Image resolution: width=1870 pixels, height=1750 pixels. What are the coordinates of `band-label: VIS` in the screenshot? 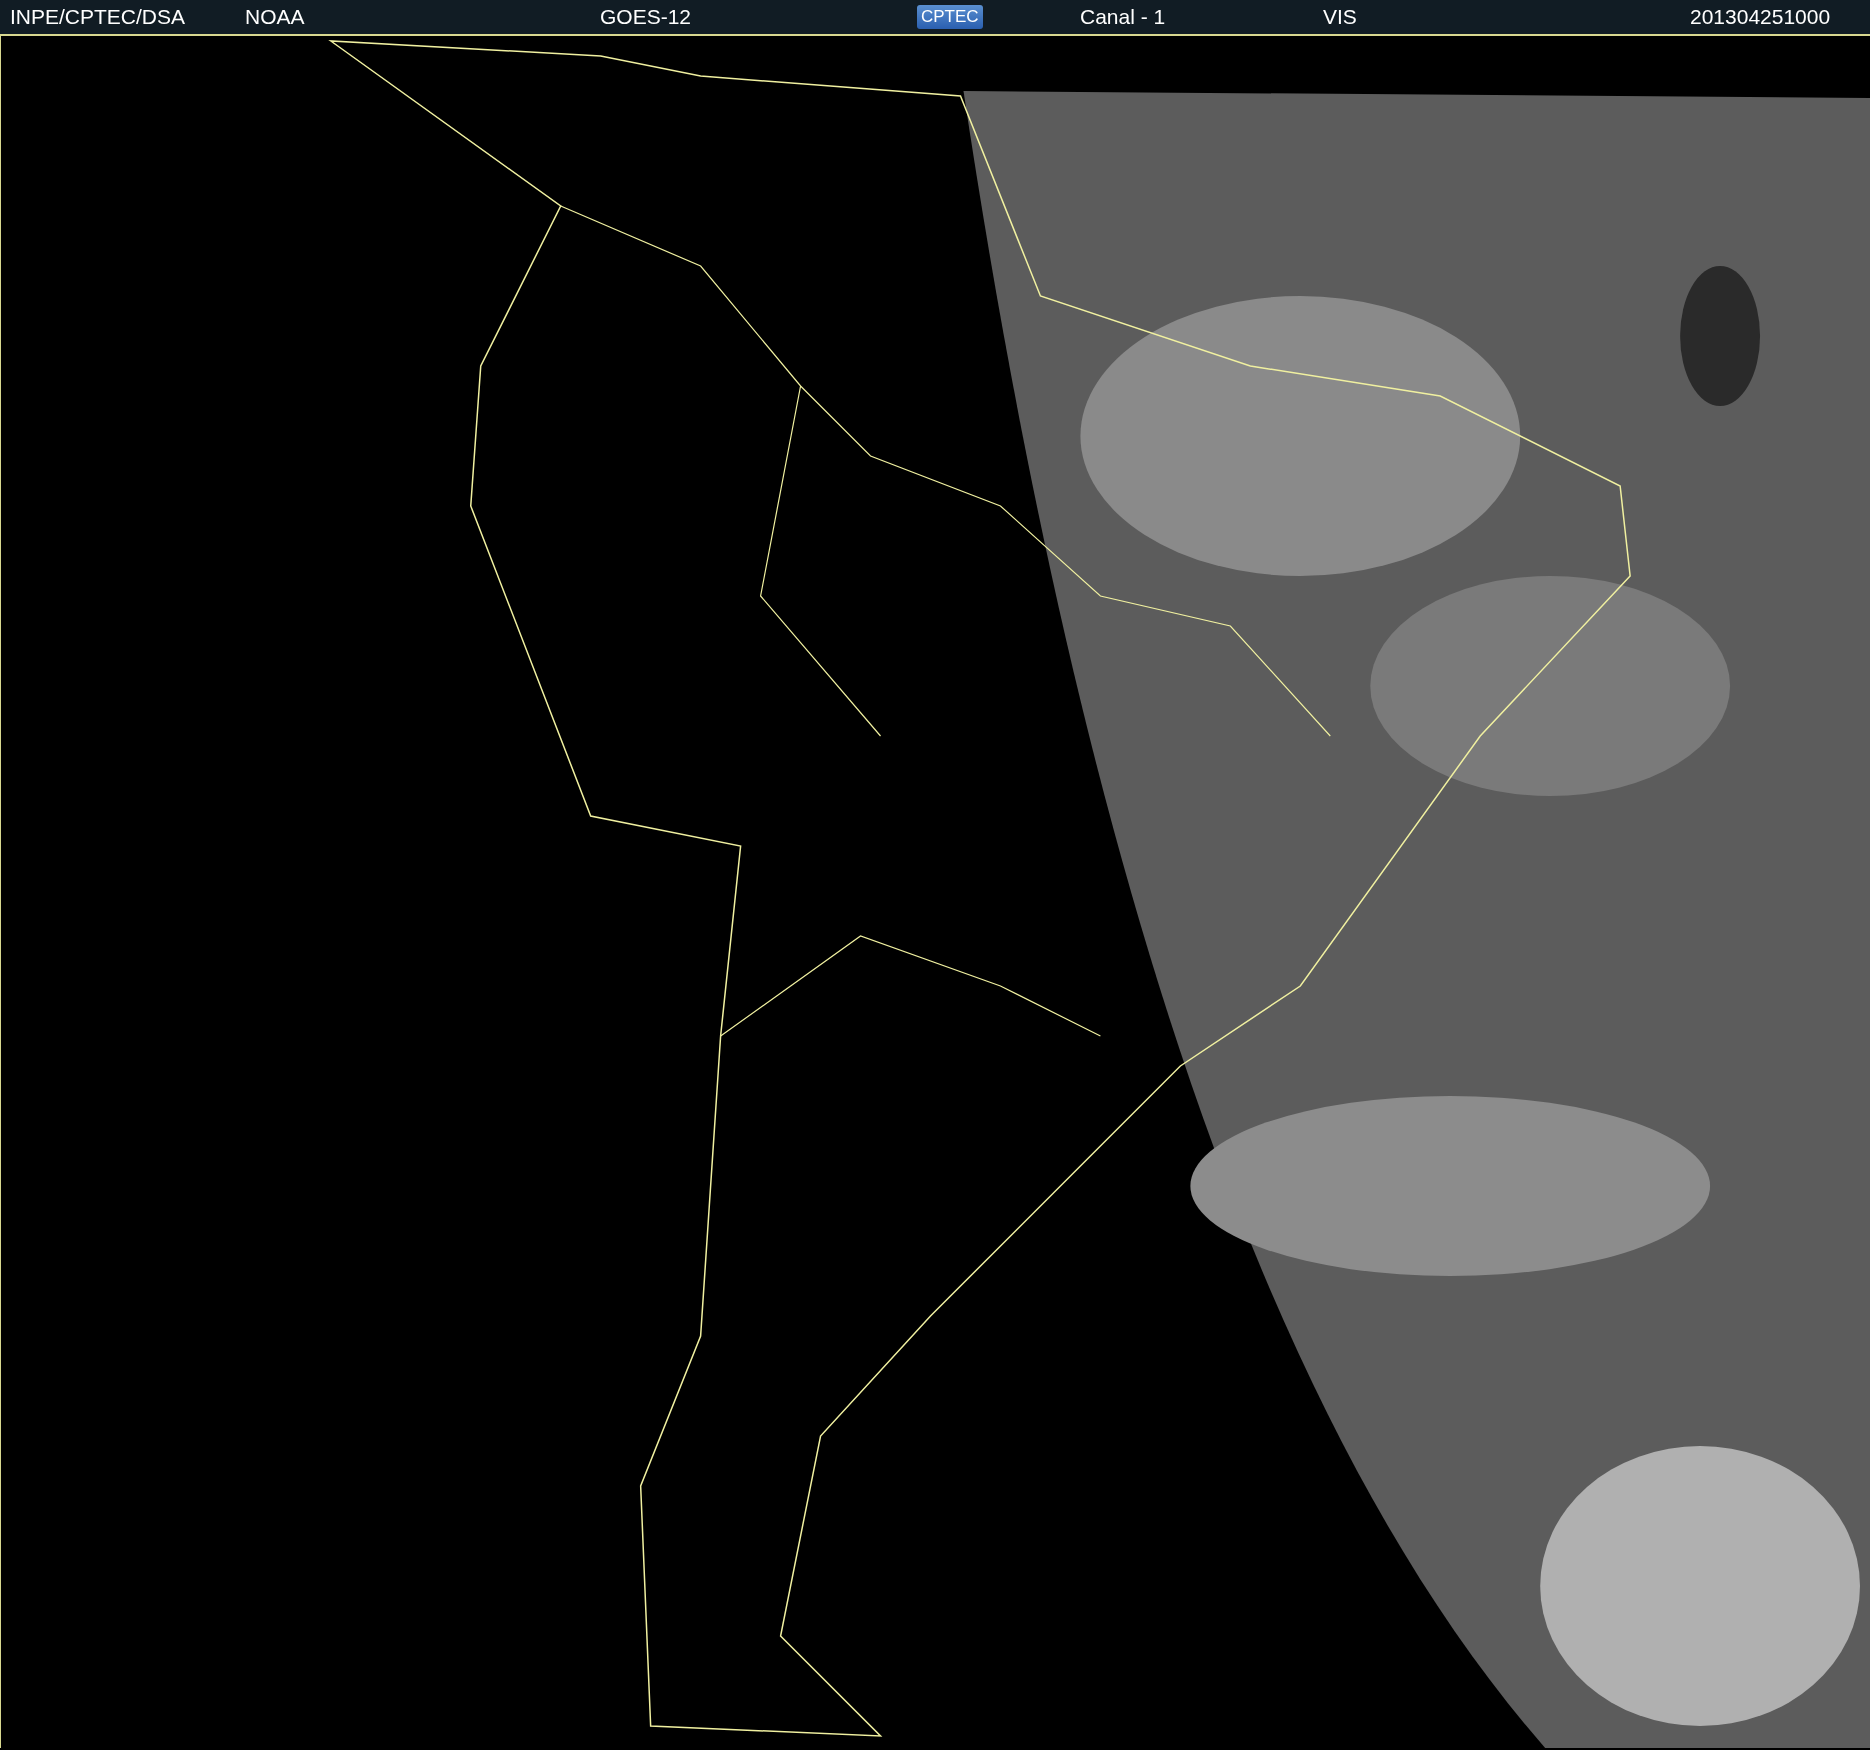 It's located at (1340, 17).